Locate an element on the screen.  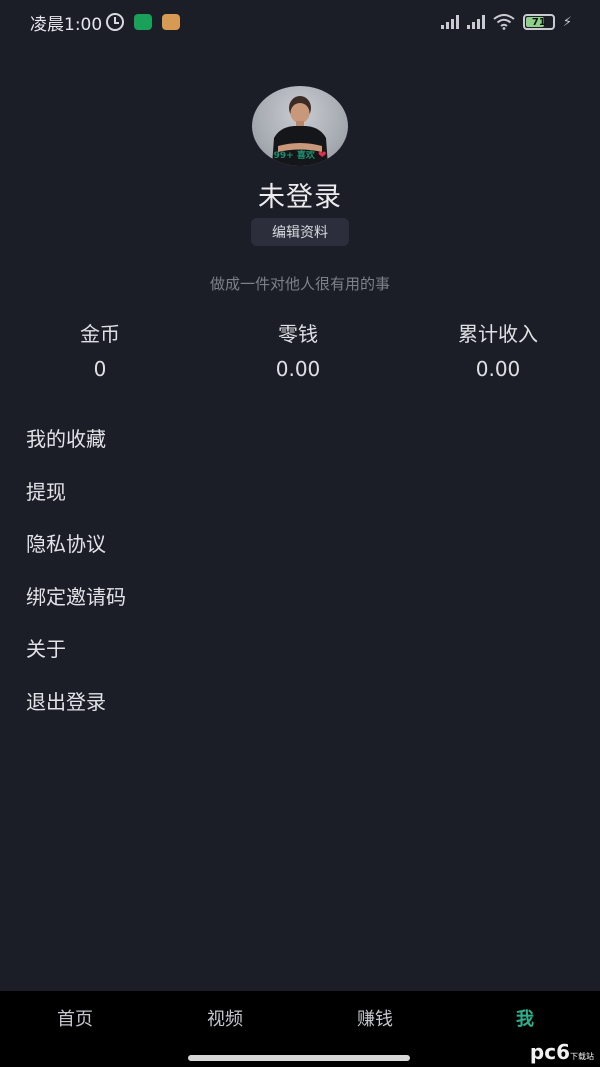
battery-icon: 71 is located at coordinates (538, 22).